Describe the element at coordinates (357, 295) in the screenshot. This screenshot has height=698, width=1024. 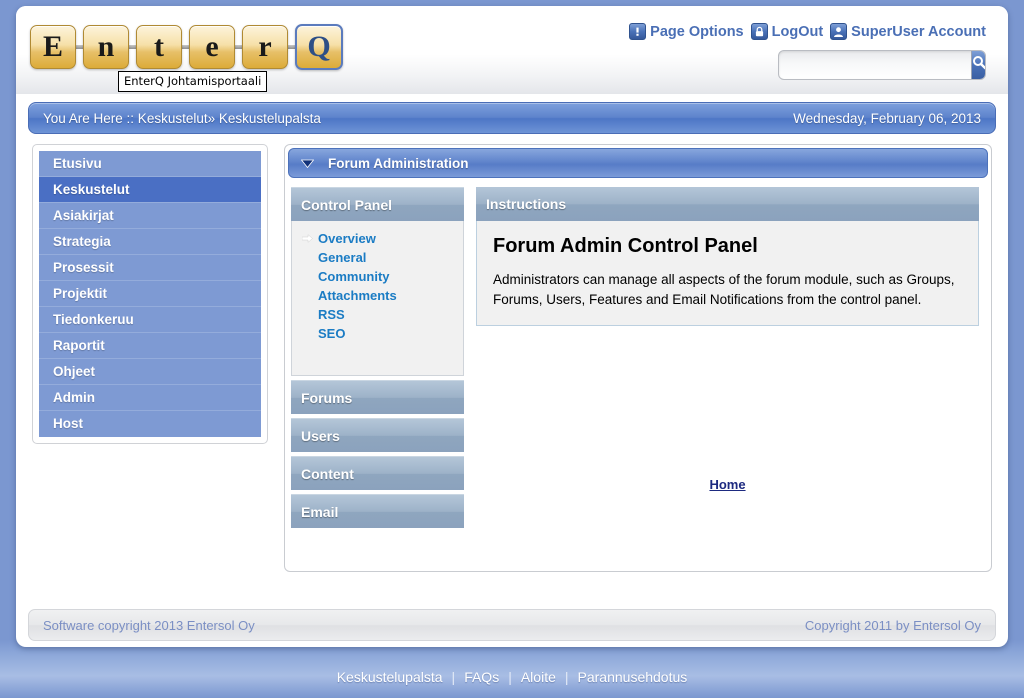
I see `cp-link-attachments: Attachments` at that location.